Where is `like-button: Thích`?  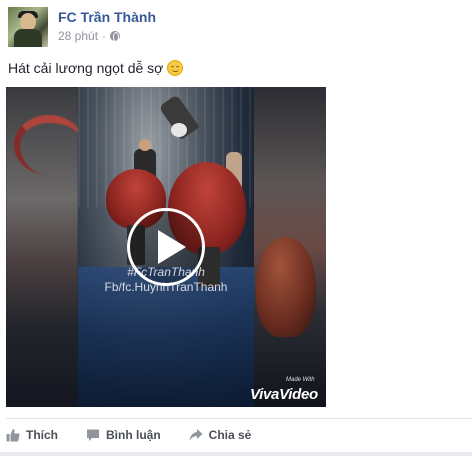
like-button: Thích is located at coordinates (32, 435).